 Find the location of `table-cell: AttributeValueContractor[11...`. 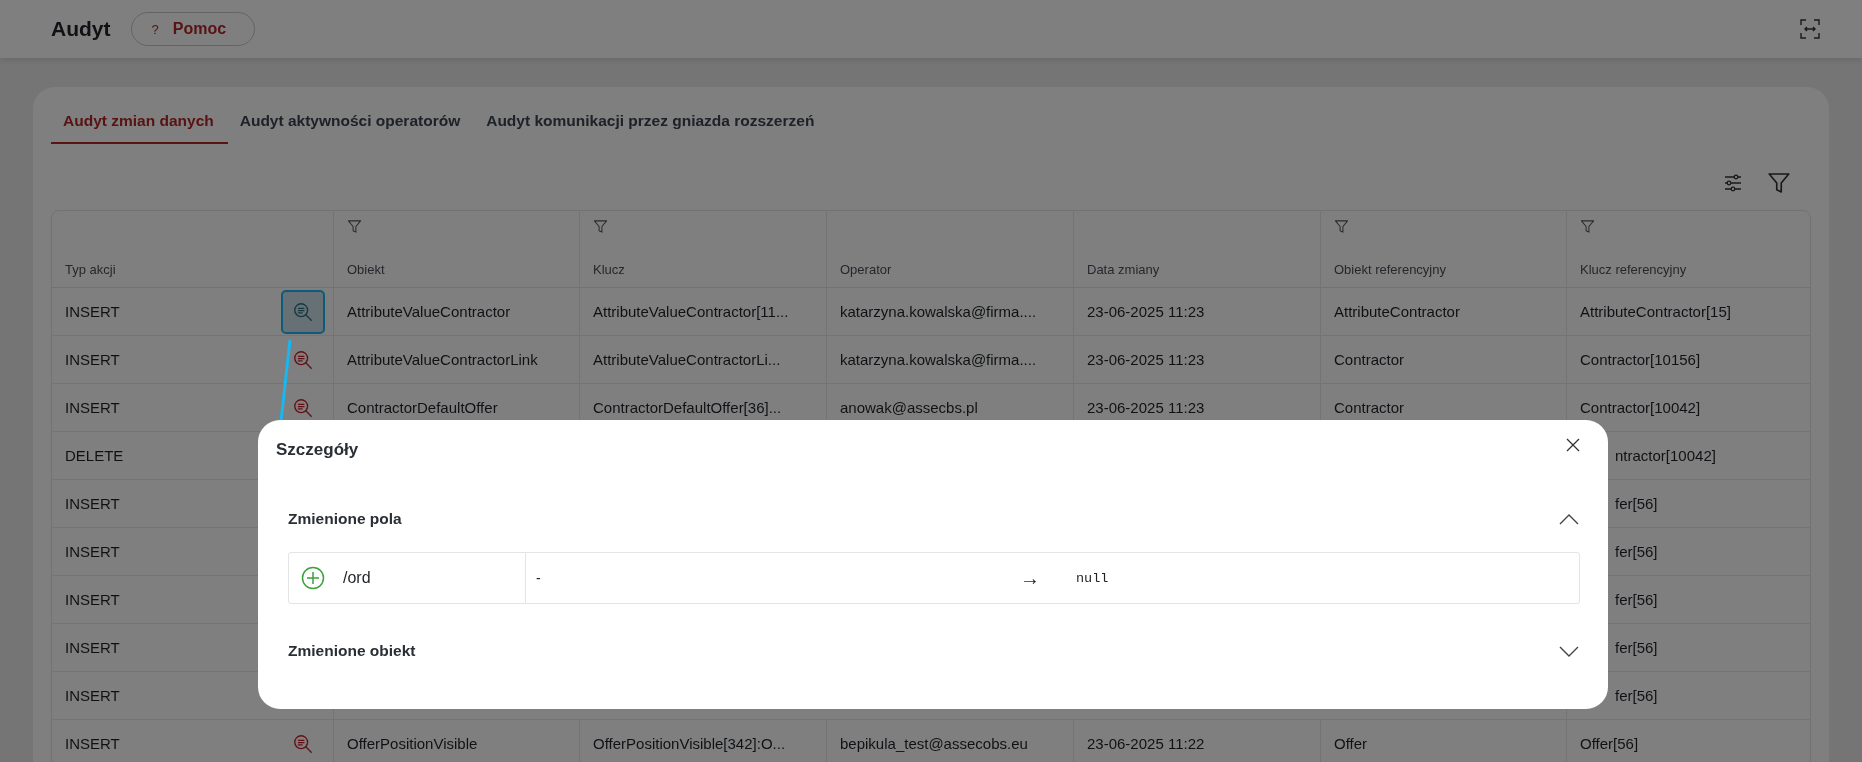

table-cell: AttributeValueContractor[11... is located at coordinates (691, 311).